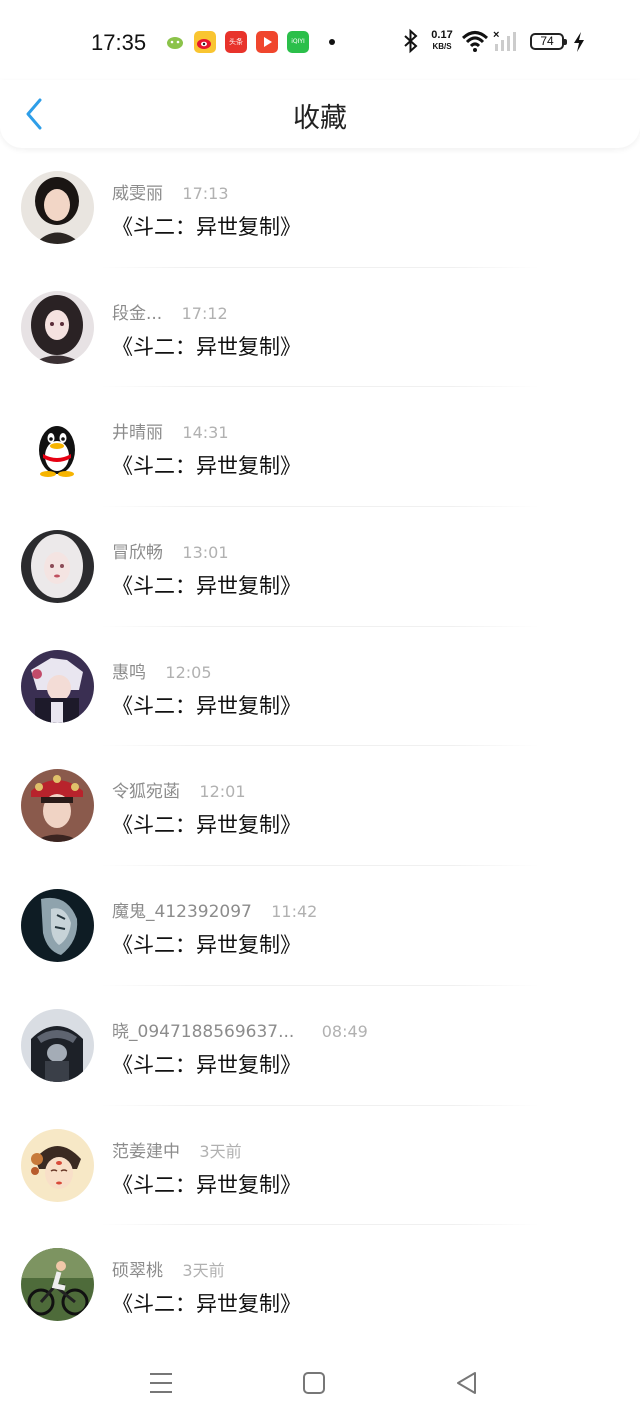 Image resolution: width=640 pixels, height=1422 pixels. Describe the element at coordinates (504, 40) in the screenshot. I see `signal-icon: ×` at that location.